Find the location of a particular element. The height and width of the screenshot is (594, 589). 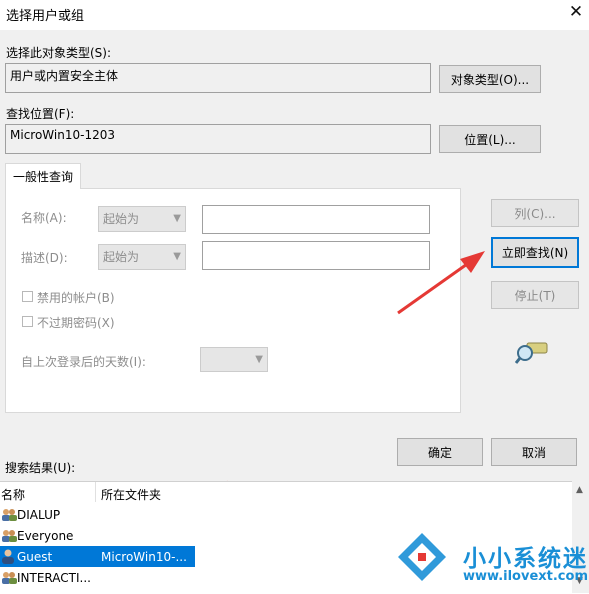

object-type-label: 选择此对象类型(S): is located at coordinates (59, 53).